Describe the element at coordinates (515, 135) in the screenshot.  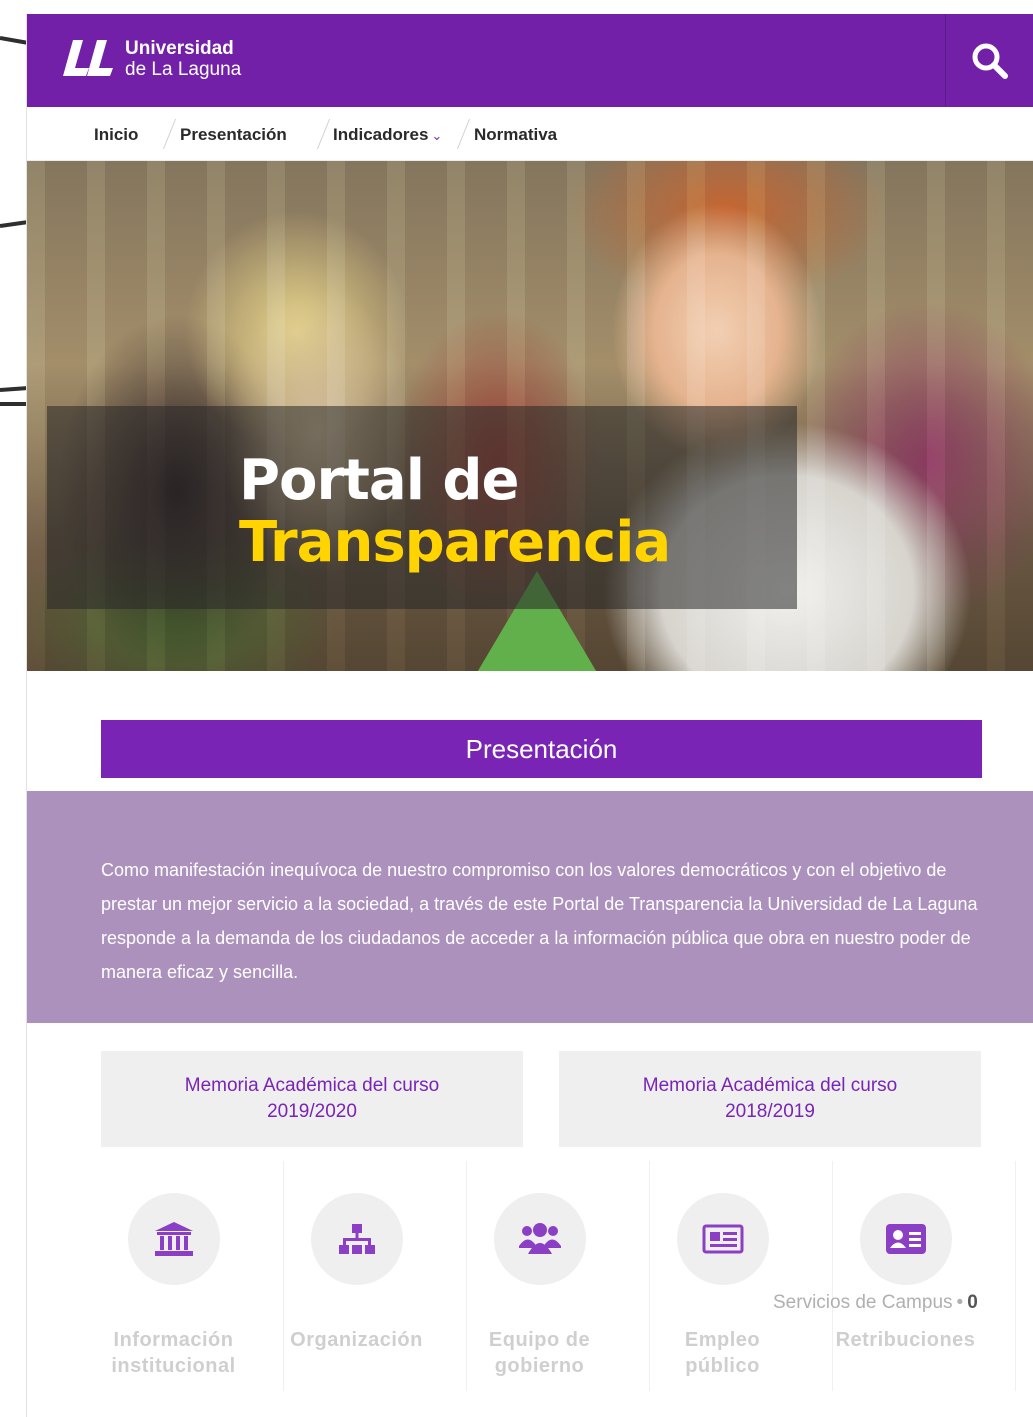
I see `nav-item-normativa: Normativa` at that location.